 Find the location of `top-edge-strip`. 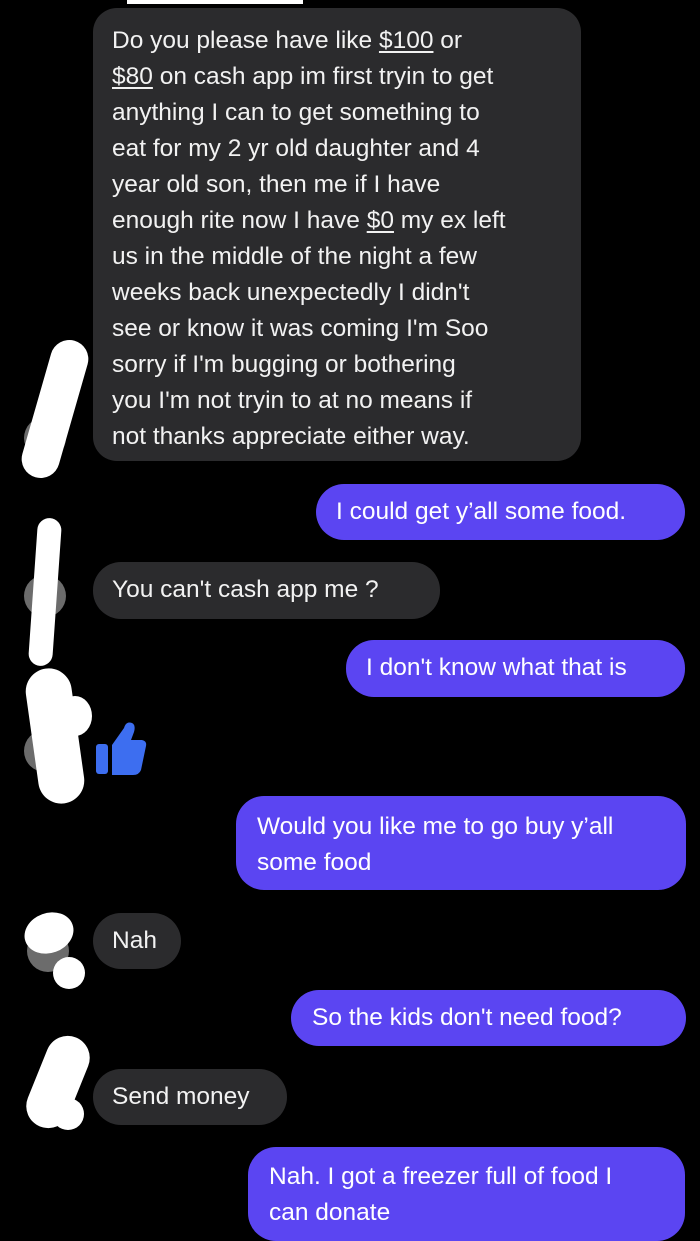

top-edge-strip is located at coordinates (215, 2).